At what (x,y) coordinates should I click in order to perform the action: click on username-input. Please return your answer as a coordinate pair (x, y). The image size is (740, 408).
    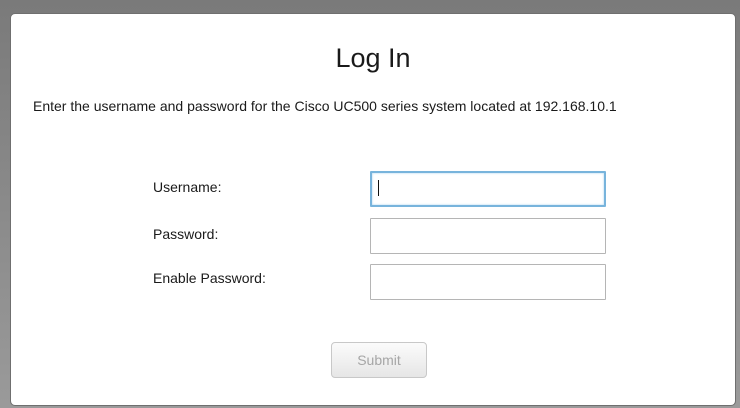
    Looking at the image, I should click on (488, 189).